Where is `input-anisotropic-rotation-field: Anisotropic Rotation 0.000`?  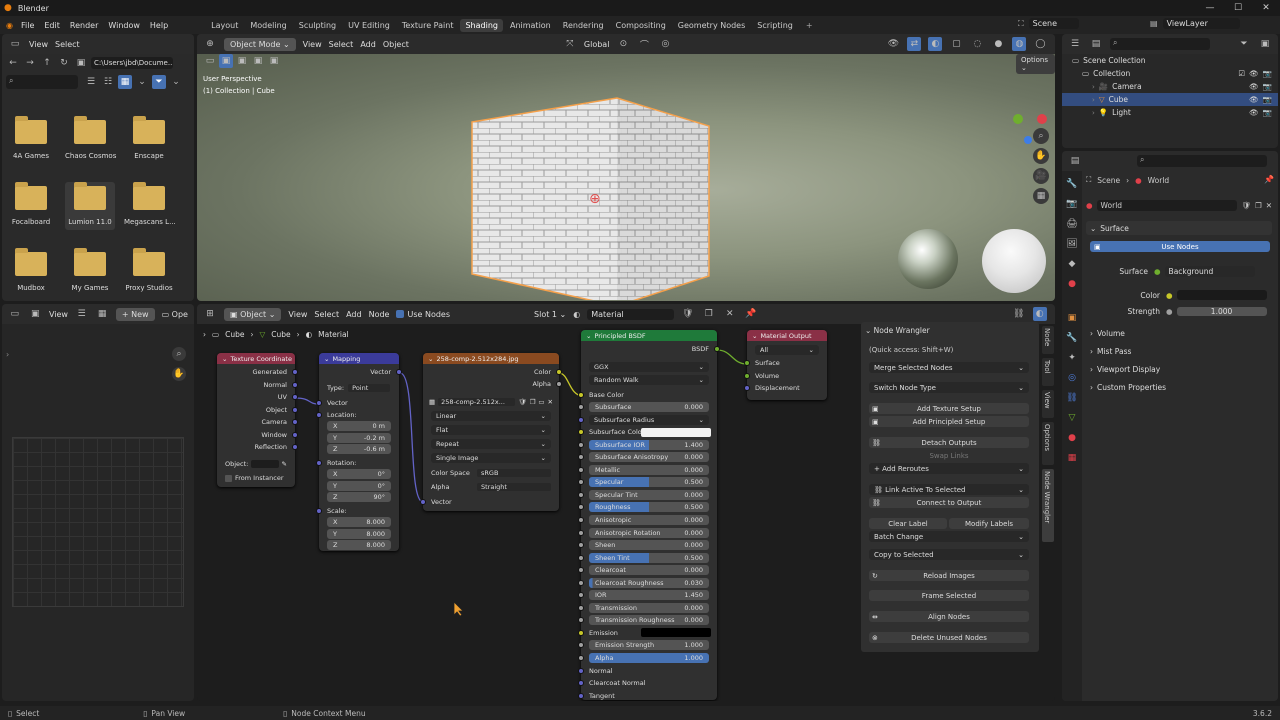
input-anisotropic-rotation-field: Anisotropic Rotation 0.000 is located at coordinates (649, 532).